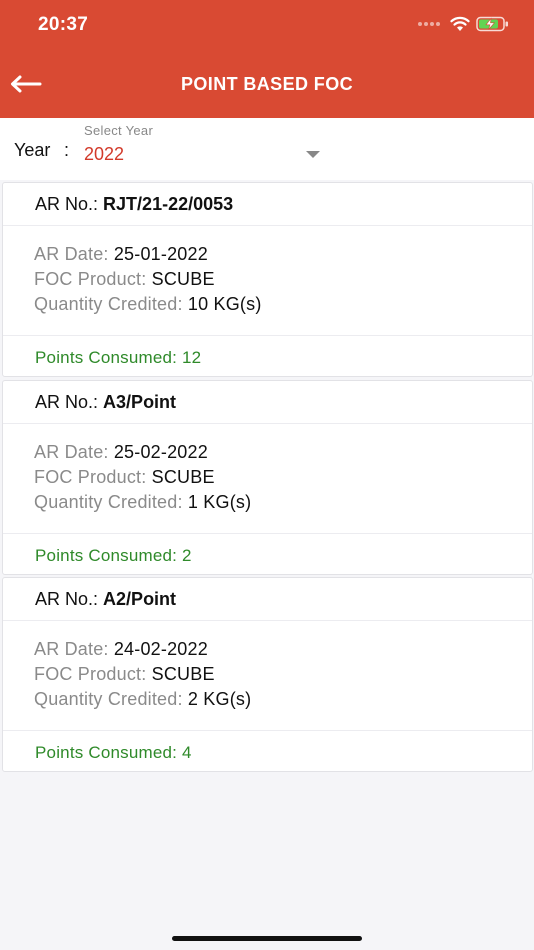 The height and width of the screenshot is (950, 534). I want to click on year-filter: Year : Select Year 2022, so click(267, 149).